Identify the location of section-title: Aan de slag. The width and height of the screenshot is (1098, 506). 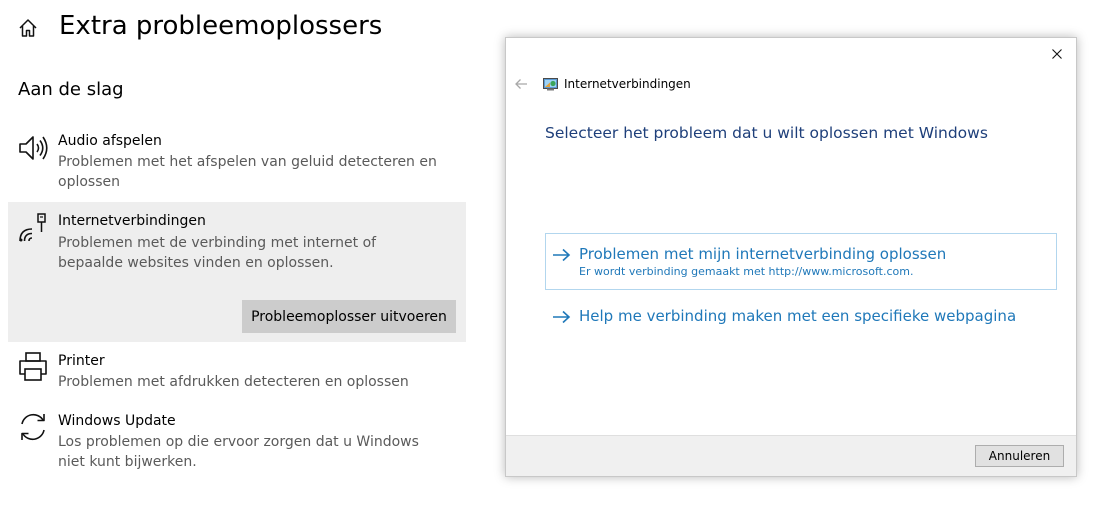
(71, 89).